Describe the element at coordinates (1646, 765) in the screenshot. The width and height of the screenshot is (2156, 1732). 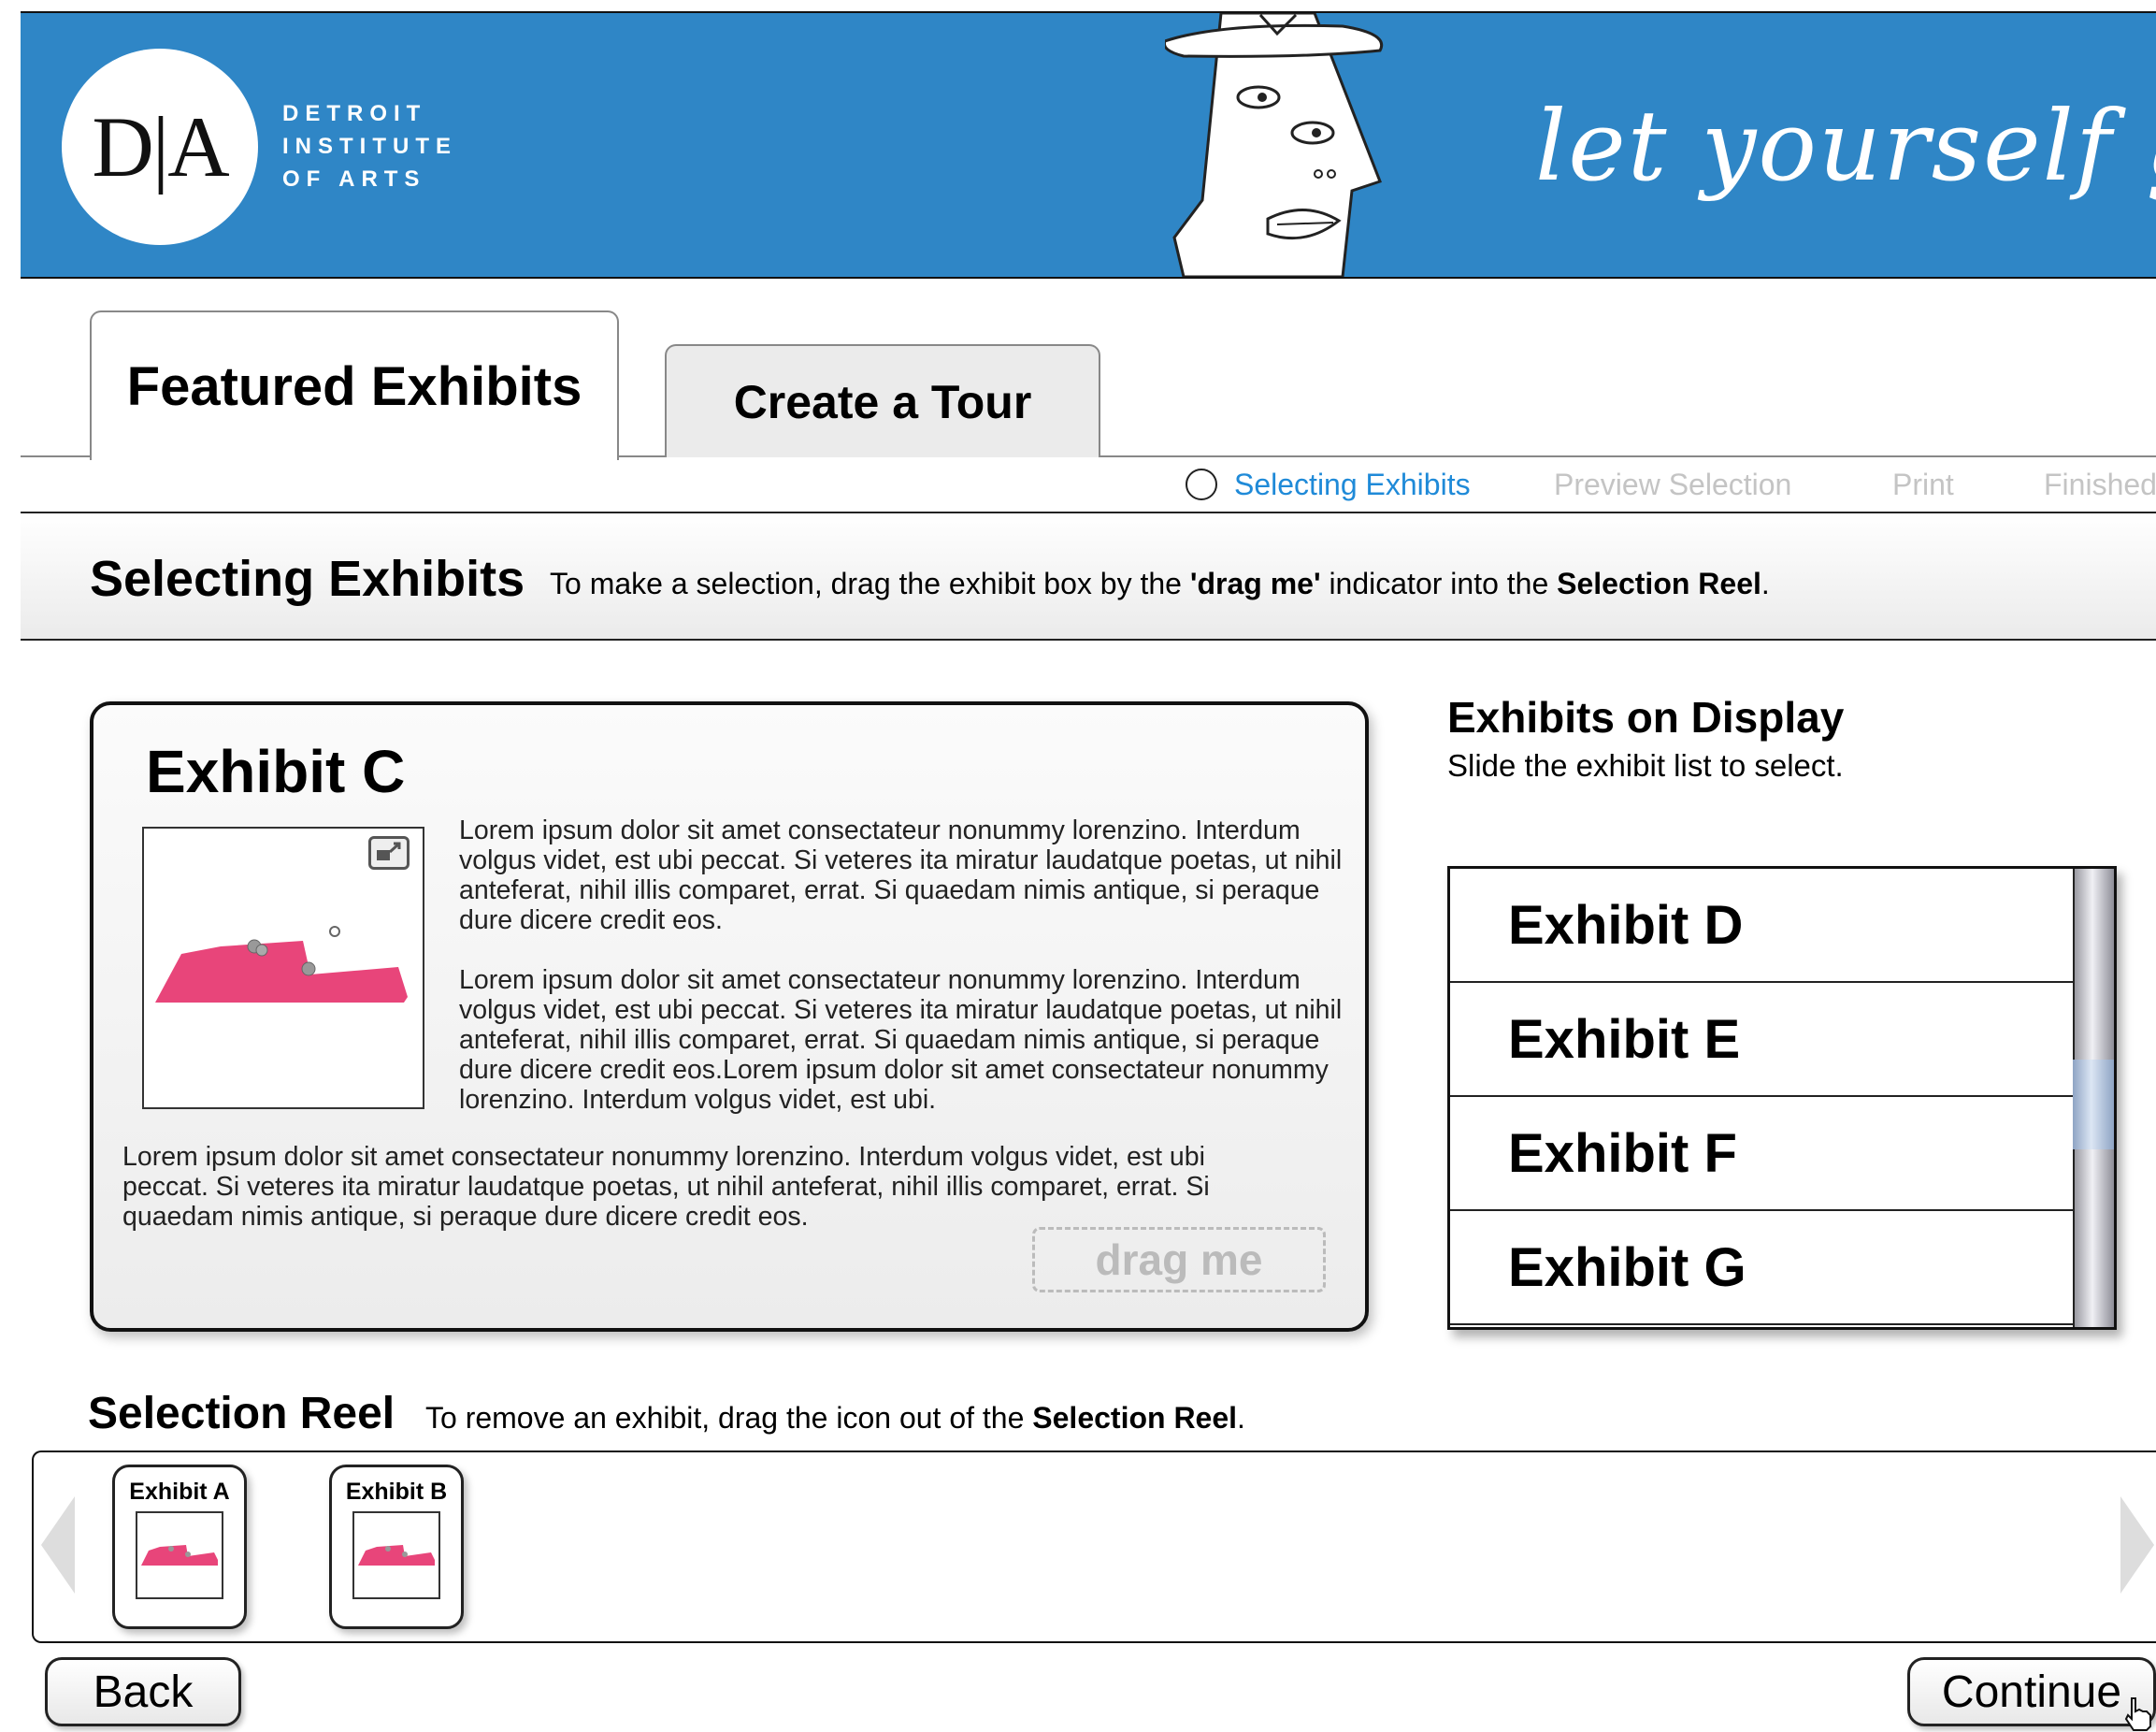
I see `display-list-subtitle: Slide the exhibit list to select.` at that location.